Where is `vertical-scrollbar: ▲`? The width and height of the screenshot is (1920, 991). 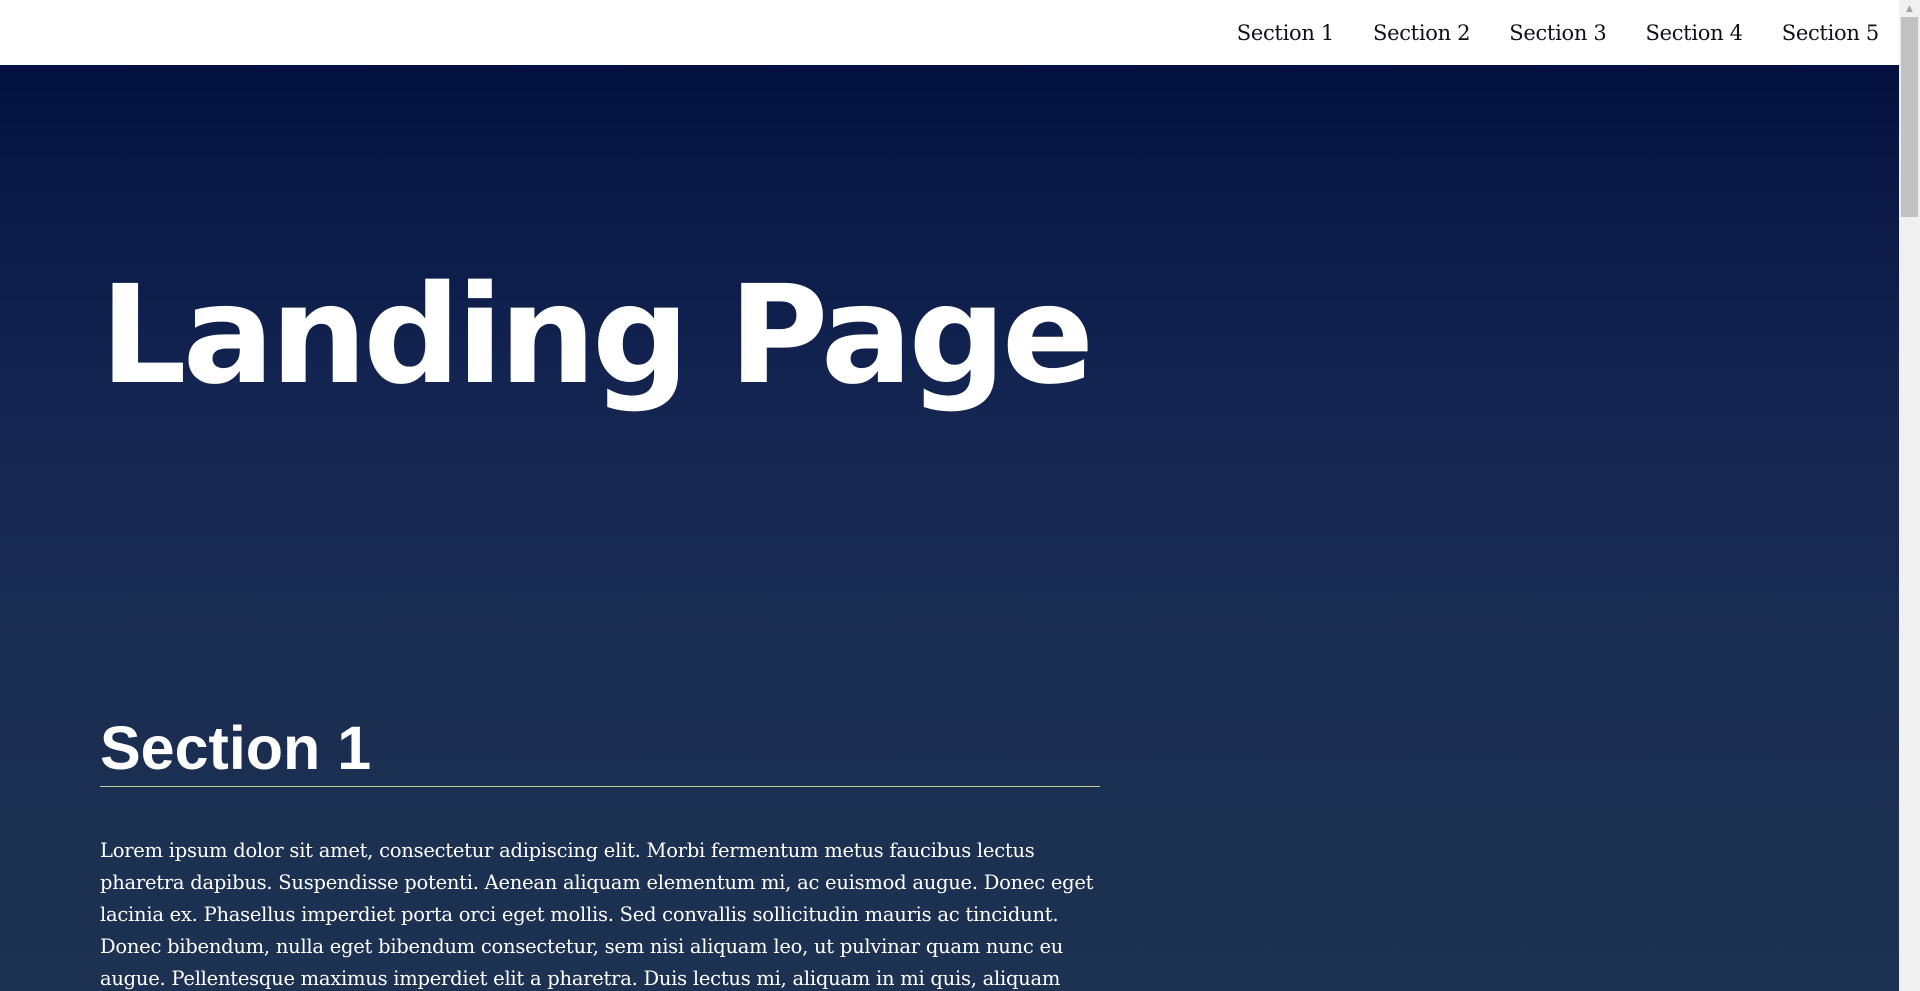 vertical-scrollbar: ▲ is located at coordinates (1909, 495).